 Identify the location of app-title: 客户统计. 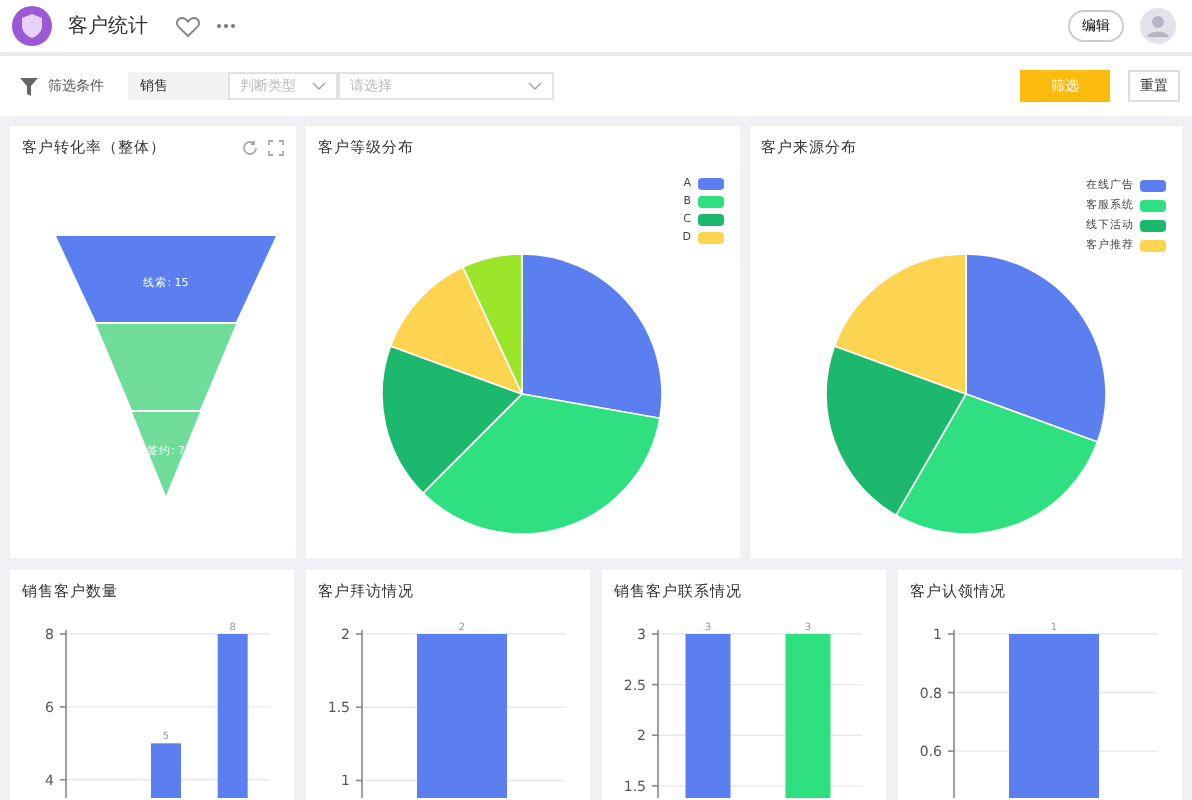
(108, 26).